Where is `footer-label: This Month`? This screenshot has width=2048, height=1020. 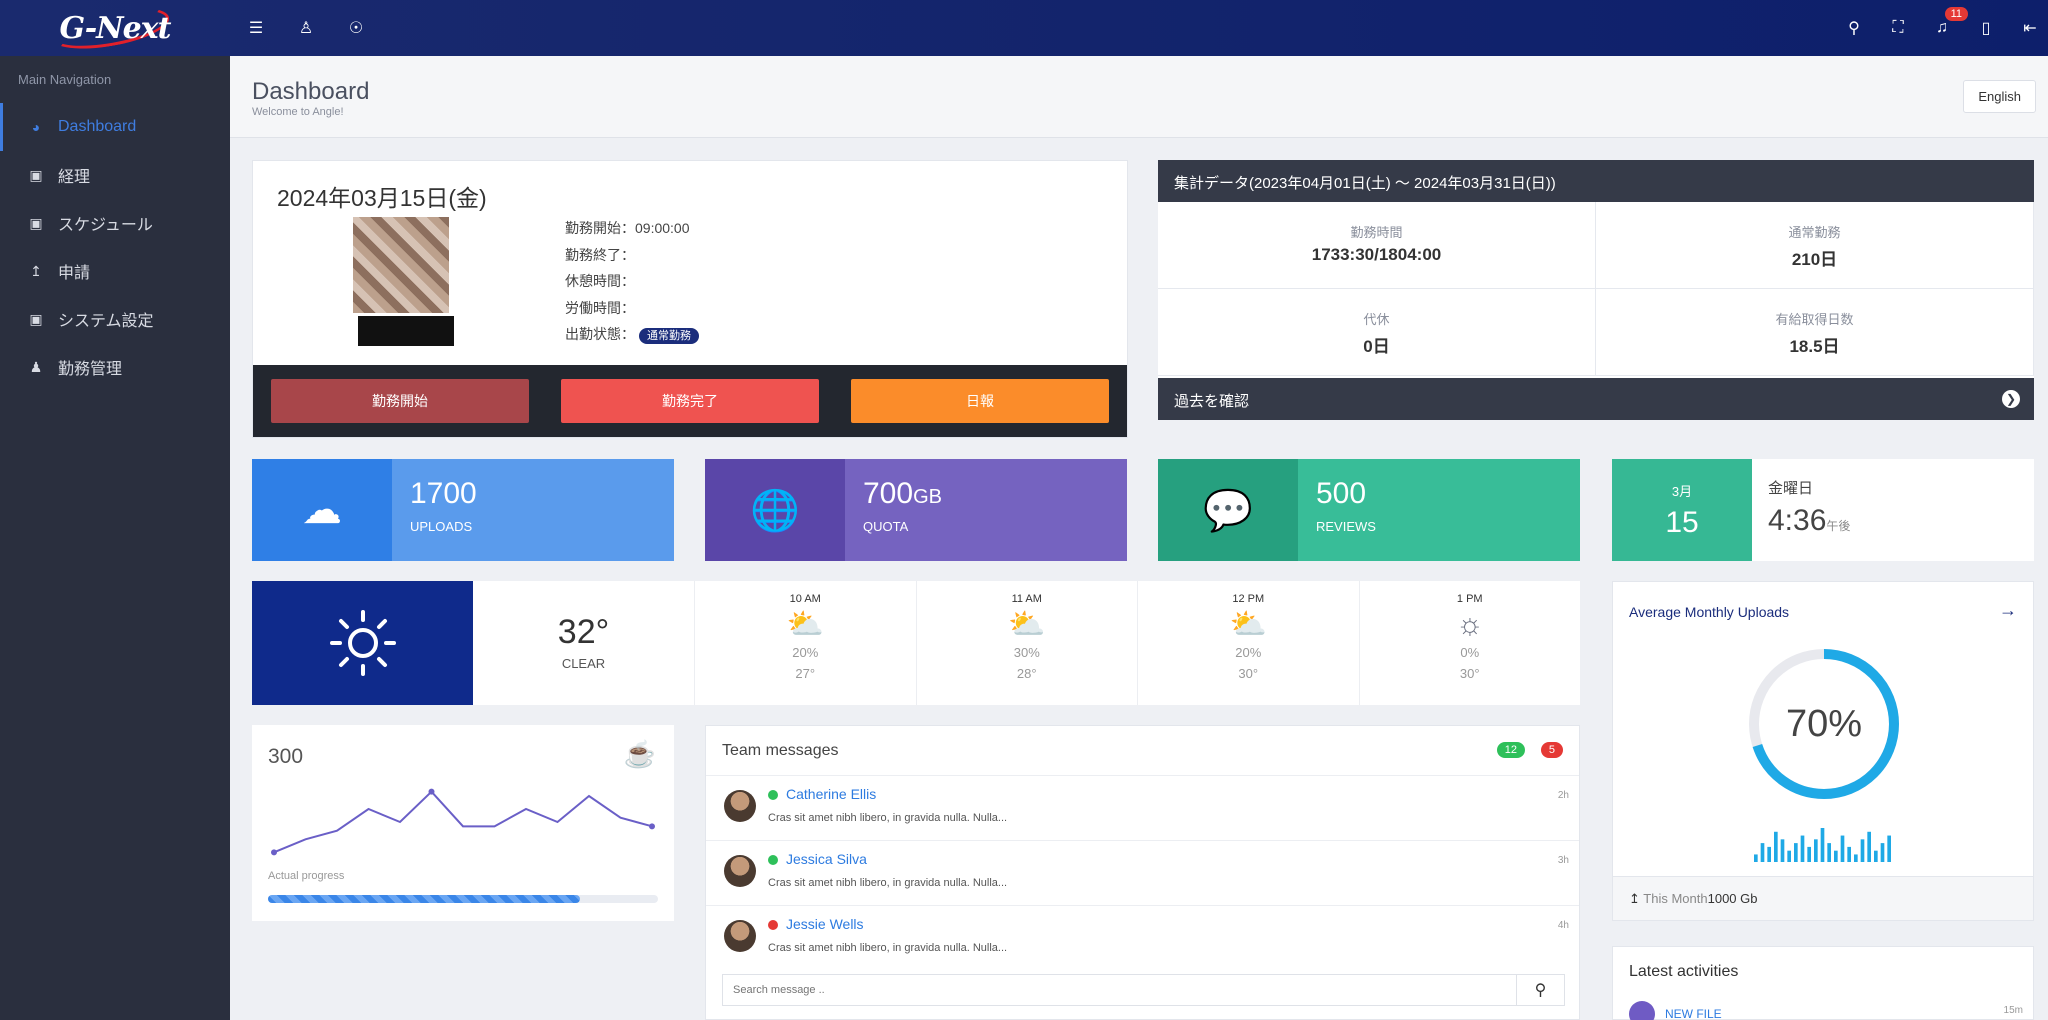
footer-label: This Month is located at coordinates (1675, 898).